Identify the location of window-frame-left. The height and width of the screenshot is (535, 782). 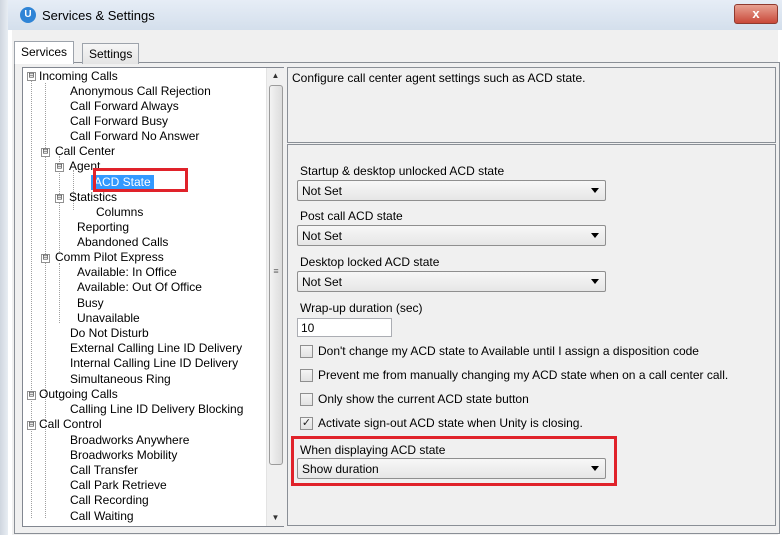
(4, 267).